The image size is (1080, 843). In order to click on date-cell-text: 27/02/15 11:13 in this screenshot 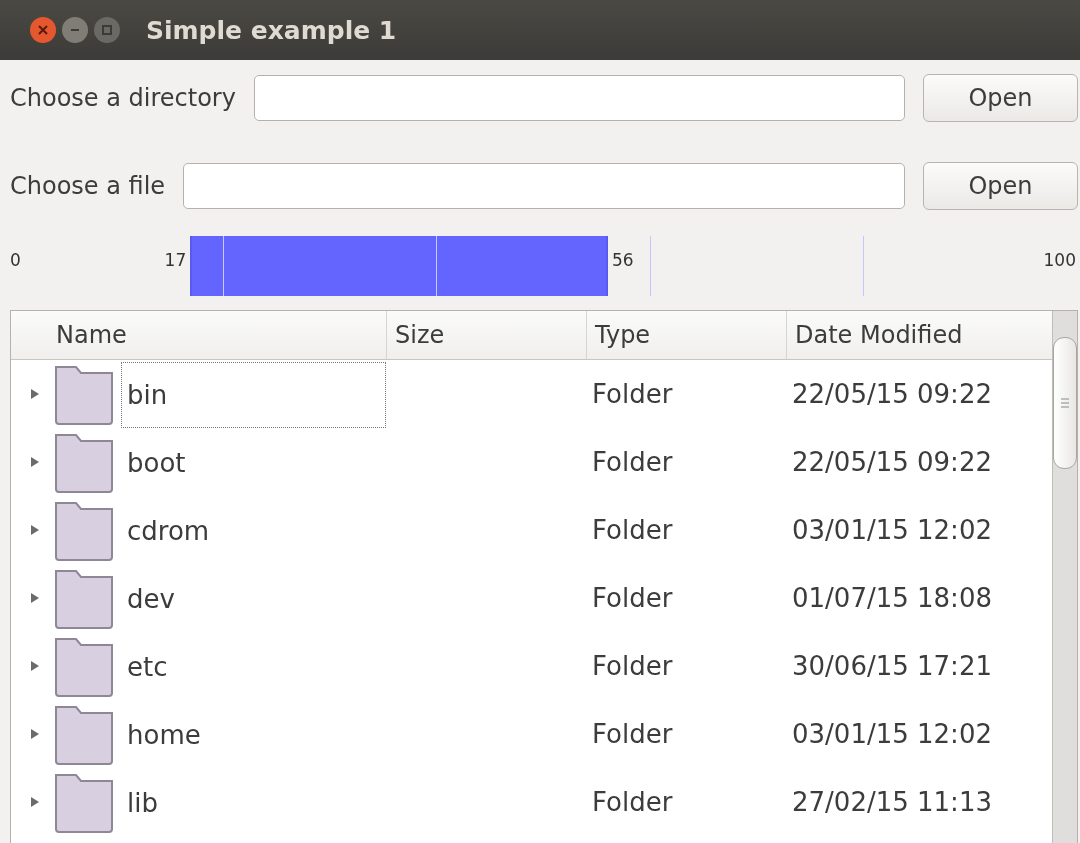, I will do `click(892, 802)`.